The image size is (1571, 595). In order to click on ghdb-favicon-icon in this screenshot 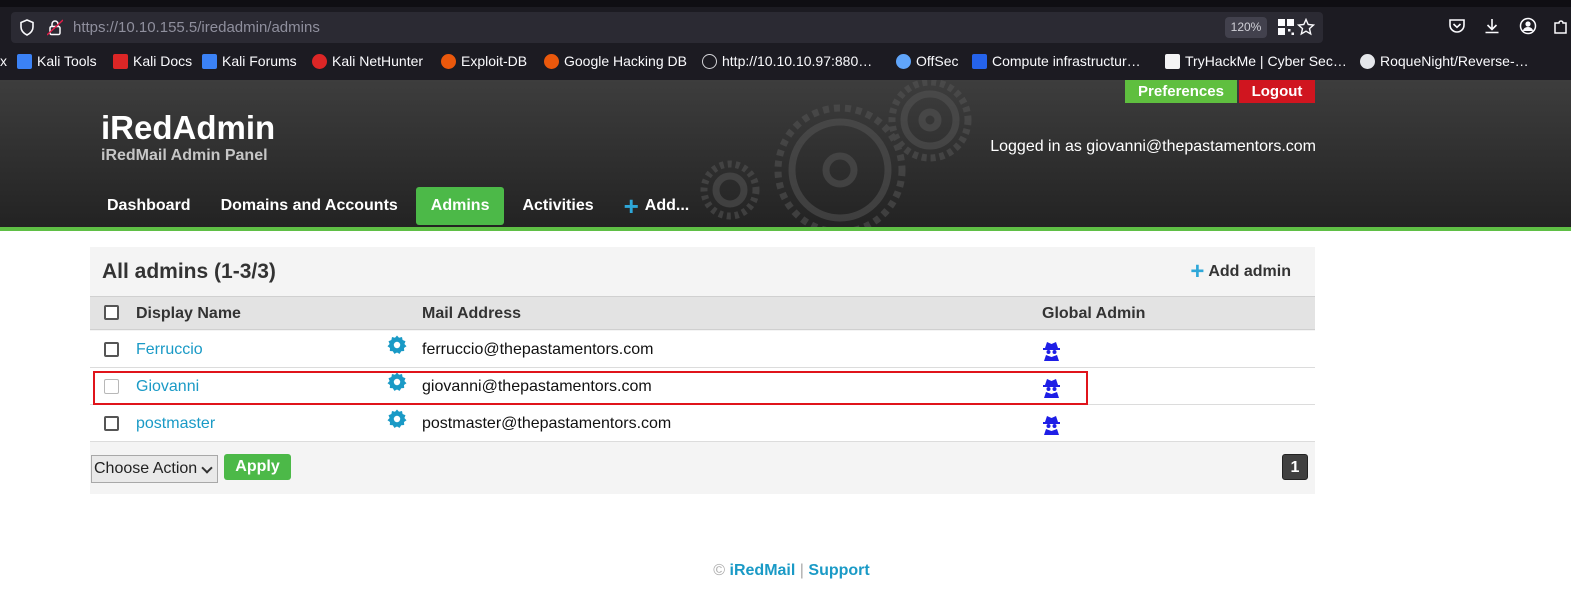, I will do `click(551, 61)`.